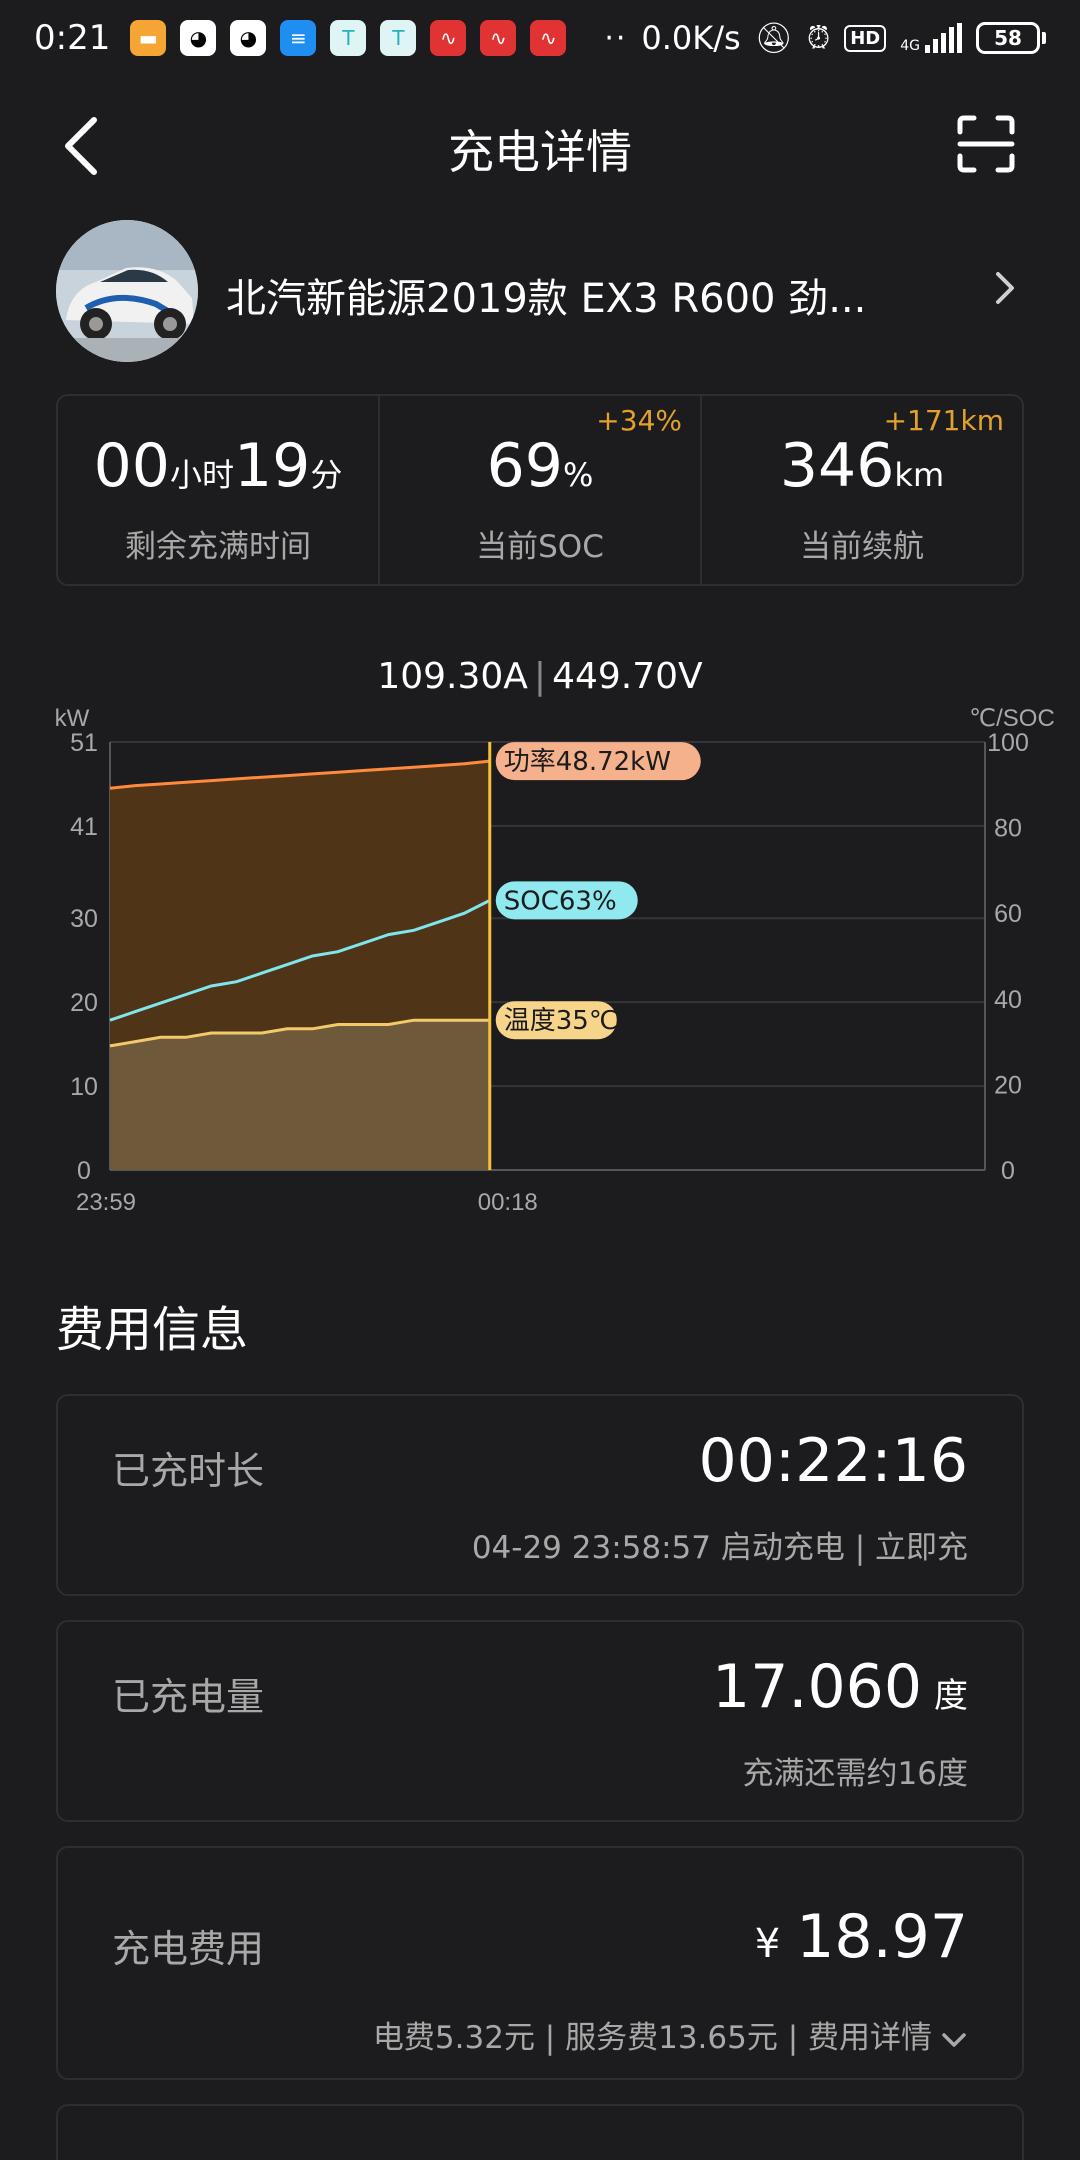 This screenshot has height=2160, width=1080. I want to click on cost-card: 充电费用 ¥18.97 电费5.32元 | 服务费13.65元 | 费用详情, so click(540, 1963).